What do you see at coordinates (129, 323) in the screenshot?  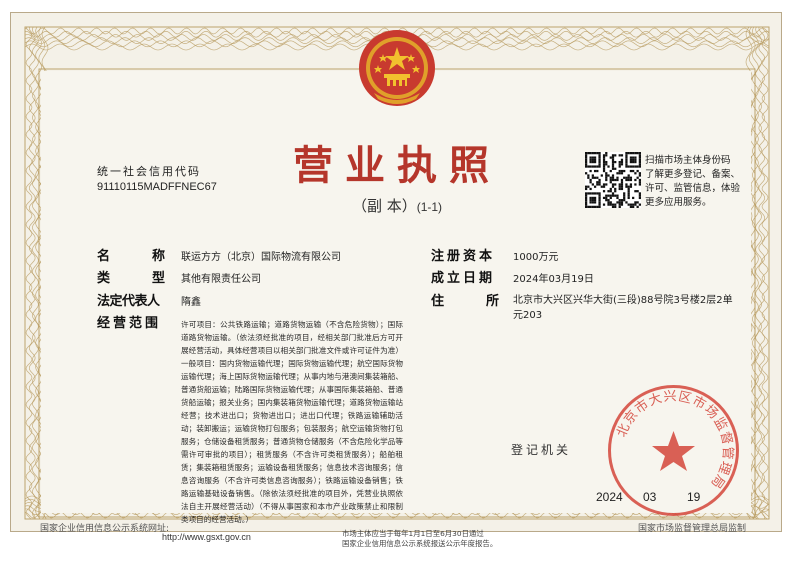 I see `scope-label: 经营范围` at bounding box center [129, 323].